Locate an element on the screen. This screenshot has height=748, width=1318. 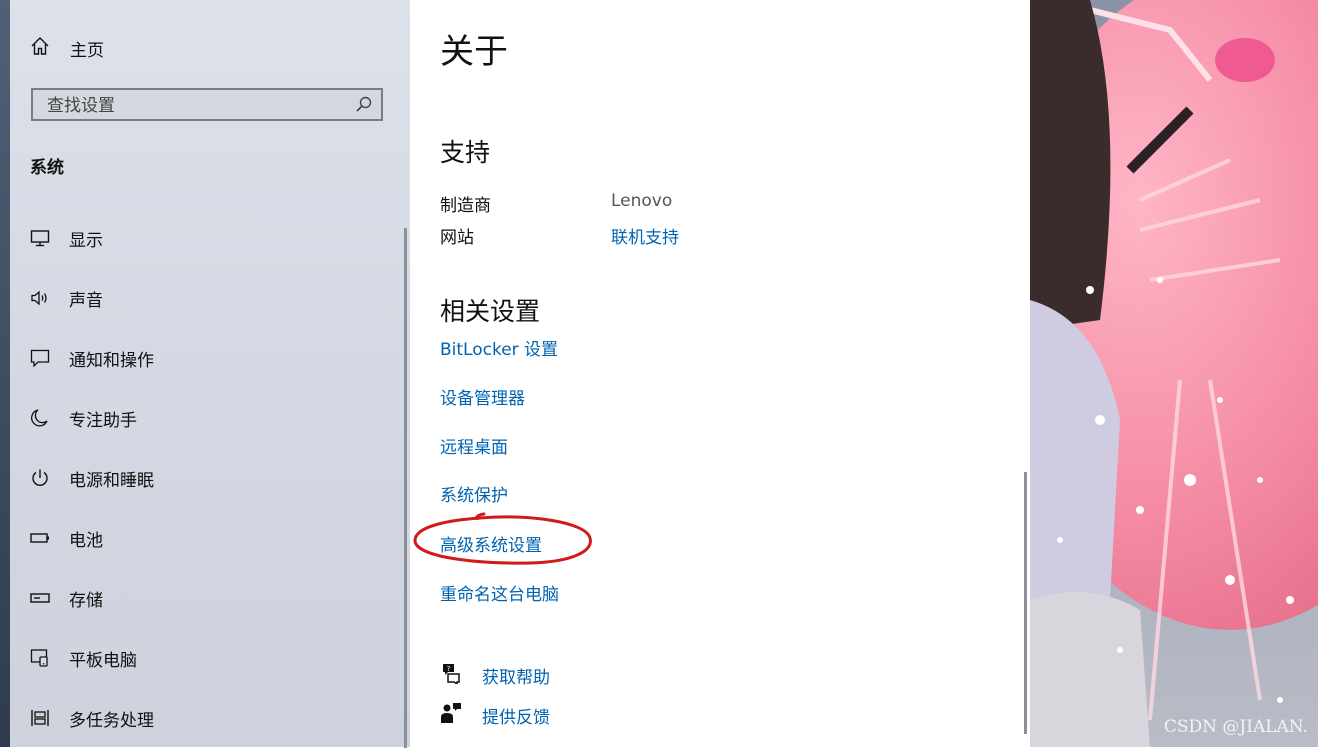
sidebar-item-multitasking: 多任务处理 is located at coordinates (210, 718).